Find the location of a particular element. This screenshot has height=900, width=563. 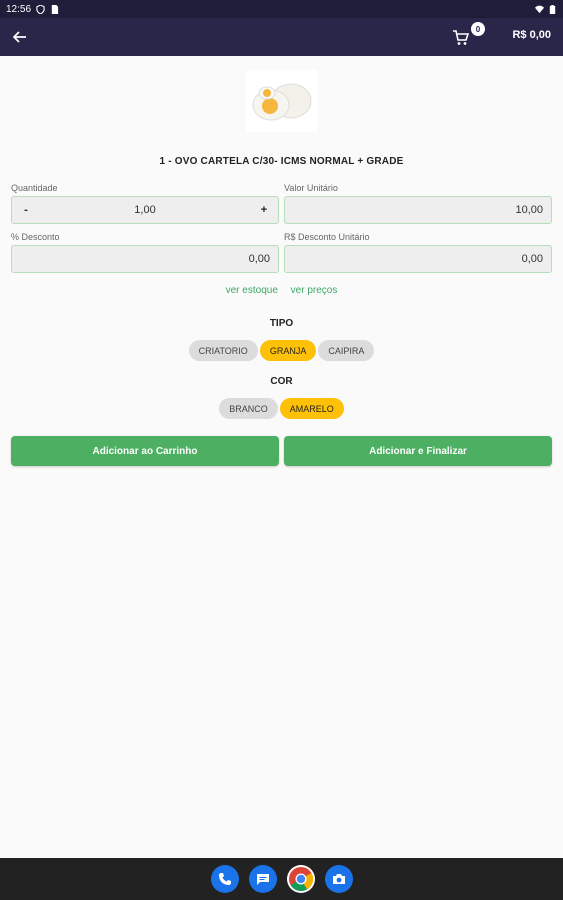

cor-title: COR is located at coordinates (281, 381).